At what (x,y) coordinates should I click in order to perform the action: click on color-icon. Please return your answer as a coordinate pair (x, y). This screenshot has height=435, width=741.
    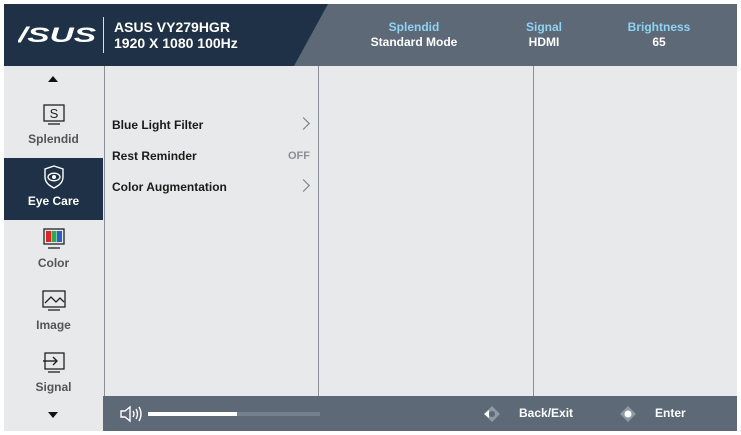
    Looking at the image, I should click on (54, 238).